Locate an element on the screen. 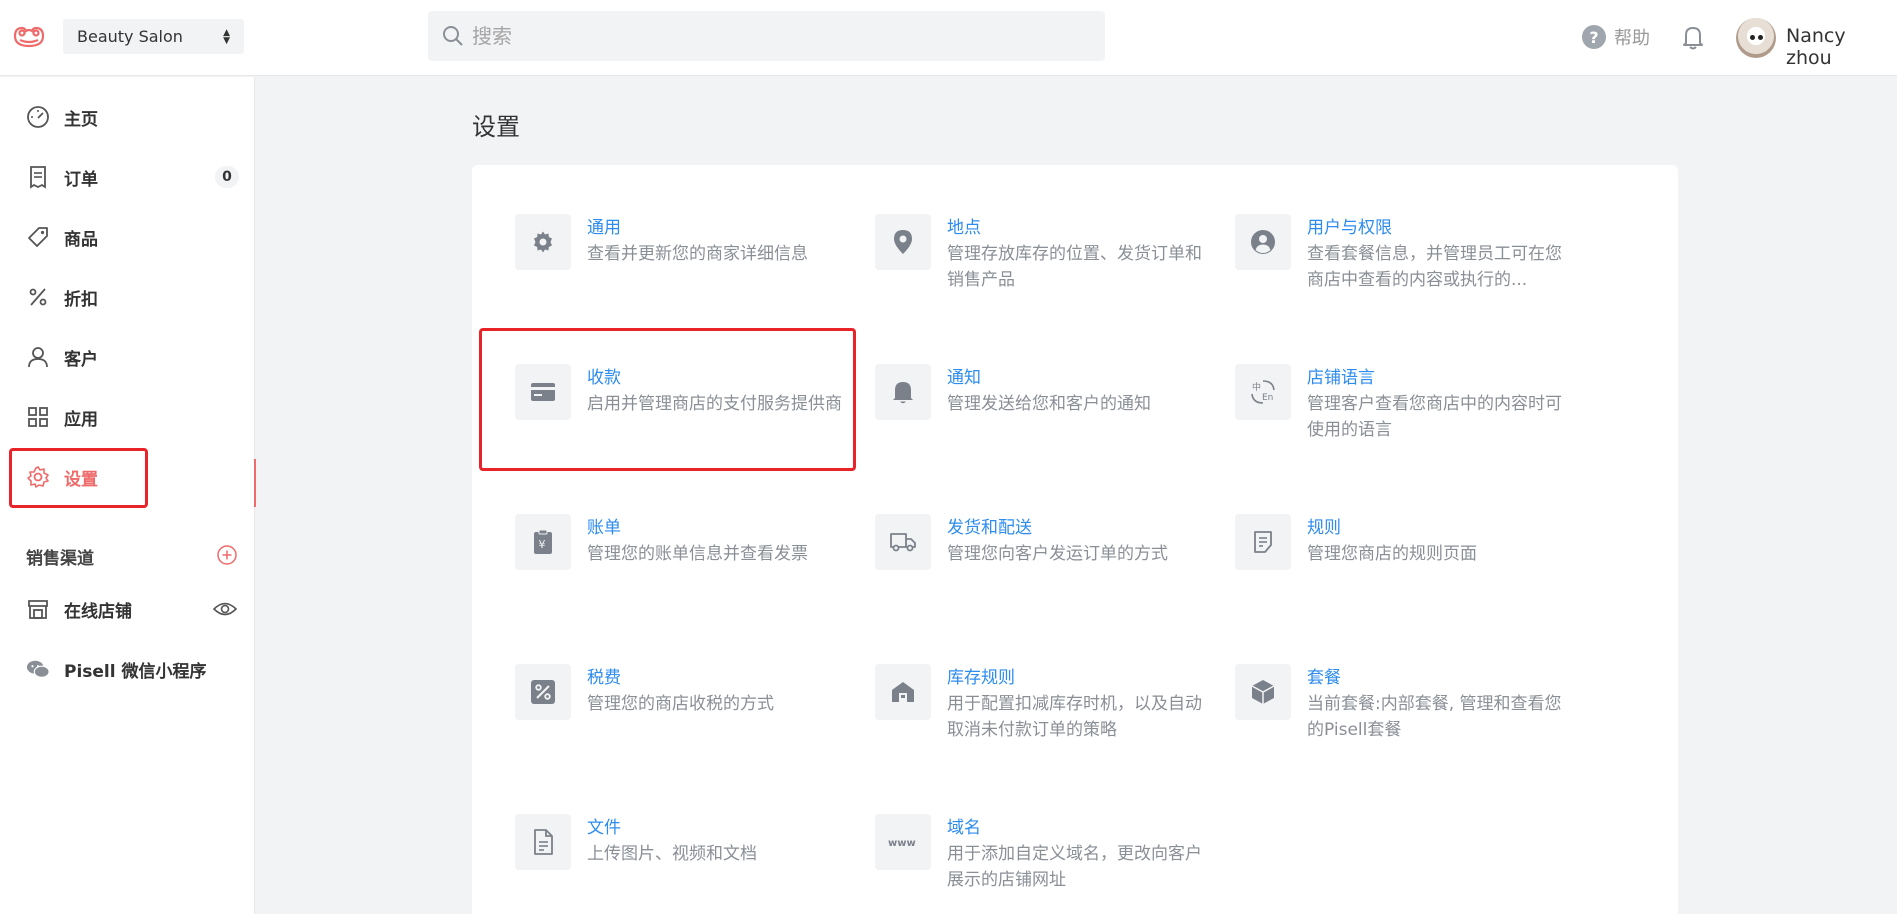  setting-locations: 地点管理存放库存的位置、发货订单和销售产品 is located at coordinates (1045, 269).